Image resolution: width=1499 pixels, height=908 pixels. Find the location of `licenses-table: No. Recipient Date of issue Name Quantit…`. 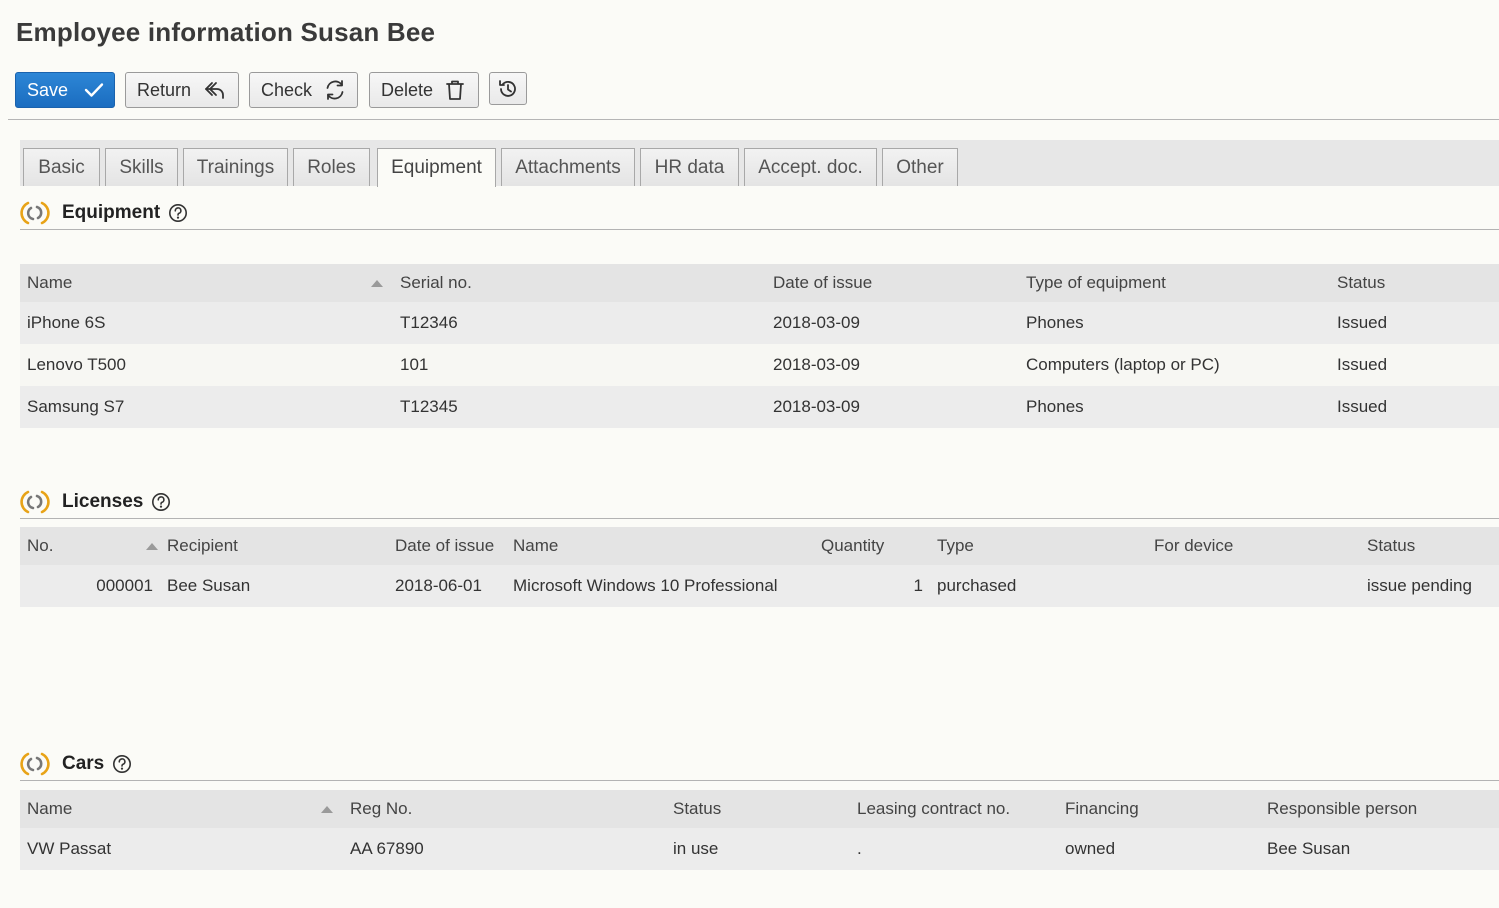

licenses-table: No. Recipient Date of issue Name Quantit… is located at coordinates (759, 567).